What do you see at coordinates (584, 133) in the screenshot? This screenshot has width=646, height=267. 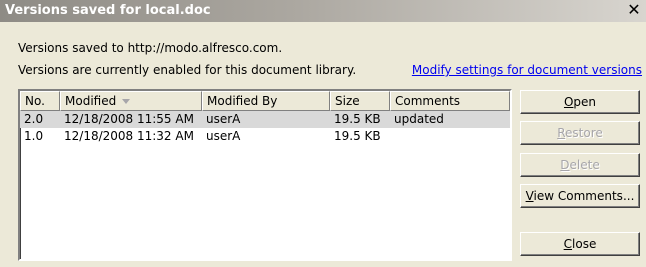 I see `restore-label: estore` at bounding box center [584, 133].